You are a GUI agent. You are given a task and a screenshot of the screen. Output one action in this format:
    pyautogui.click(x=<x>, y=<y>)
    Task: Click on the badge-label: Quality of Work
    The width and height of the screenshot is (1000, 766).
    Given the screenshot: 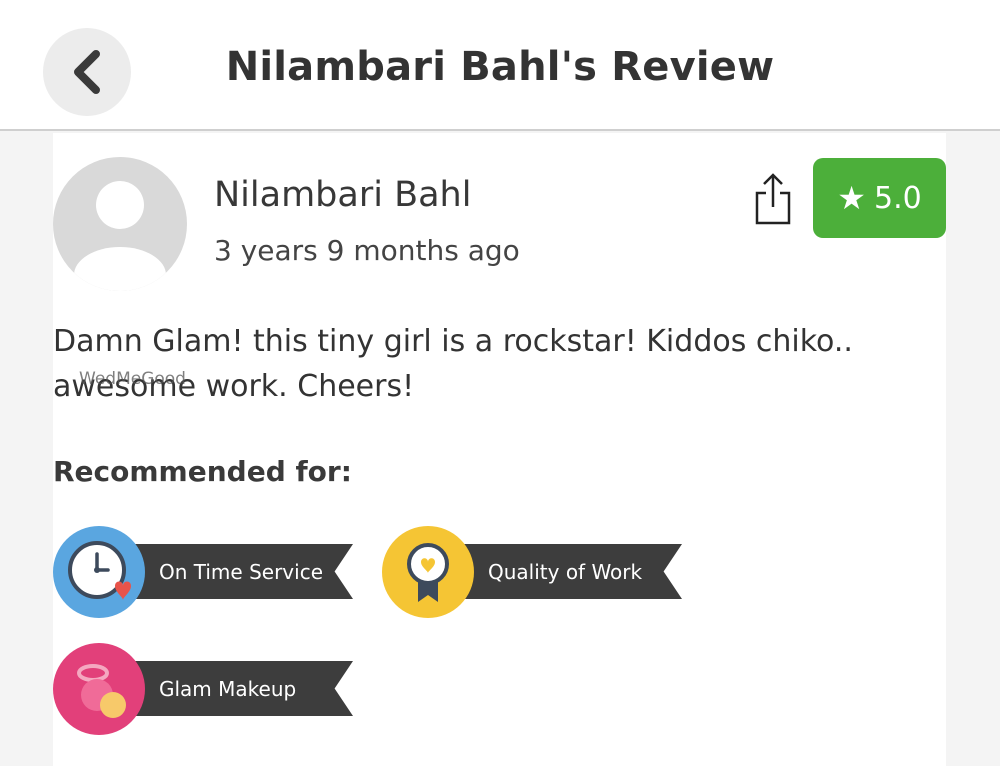 What is the action you would take?
    pyautogui.click(x=567, y=571)
    